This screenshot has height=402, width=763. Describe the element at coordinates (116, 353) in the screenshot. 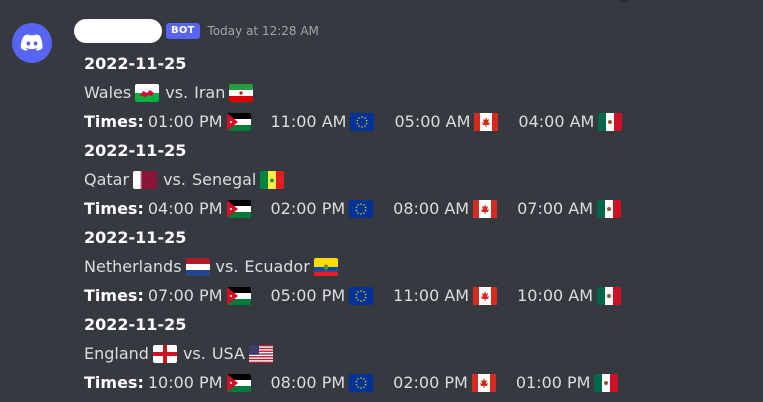

I see `team-home: England` at that location.